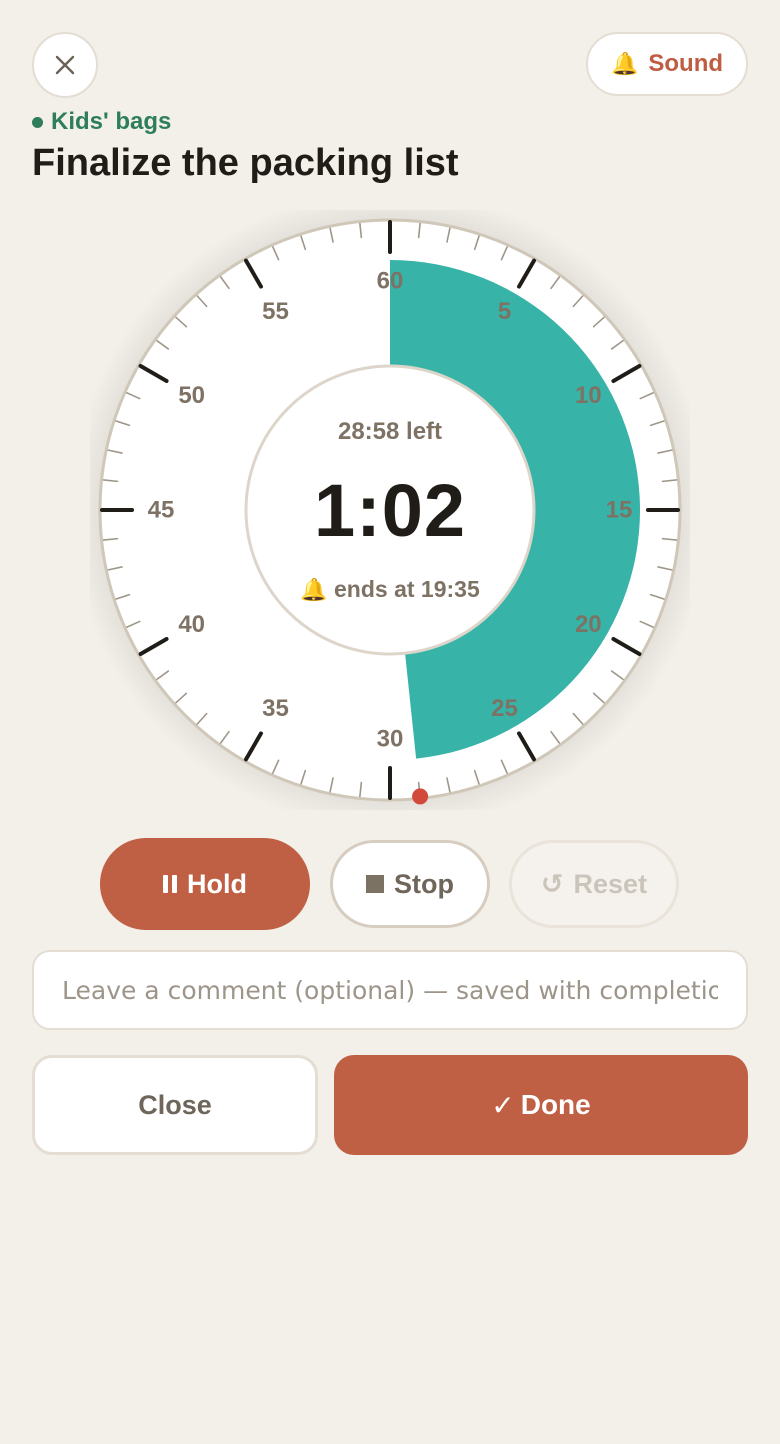 The height and width of the screenshot is (1444, 780). I want to click on elapsed-time: 1:02, so click(390, 510).